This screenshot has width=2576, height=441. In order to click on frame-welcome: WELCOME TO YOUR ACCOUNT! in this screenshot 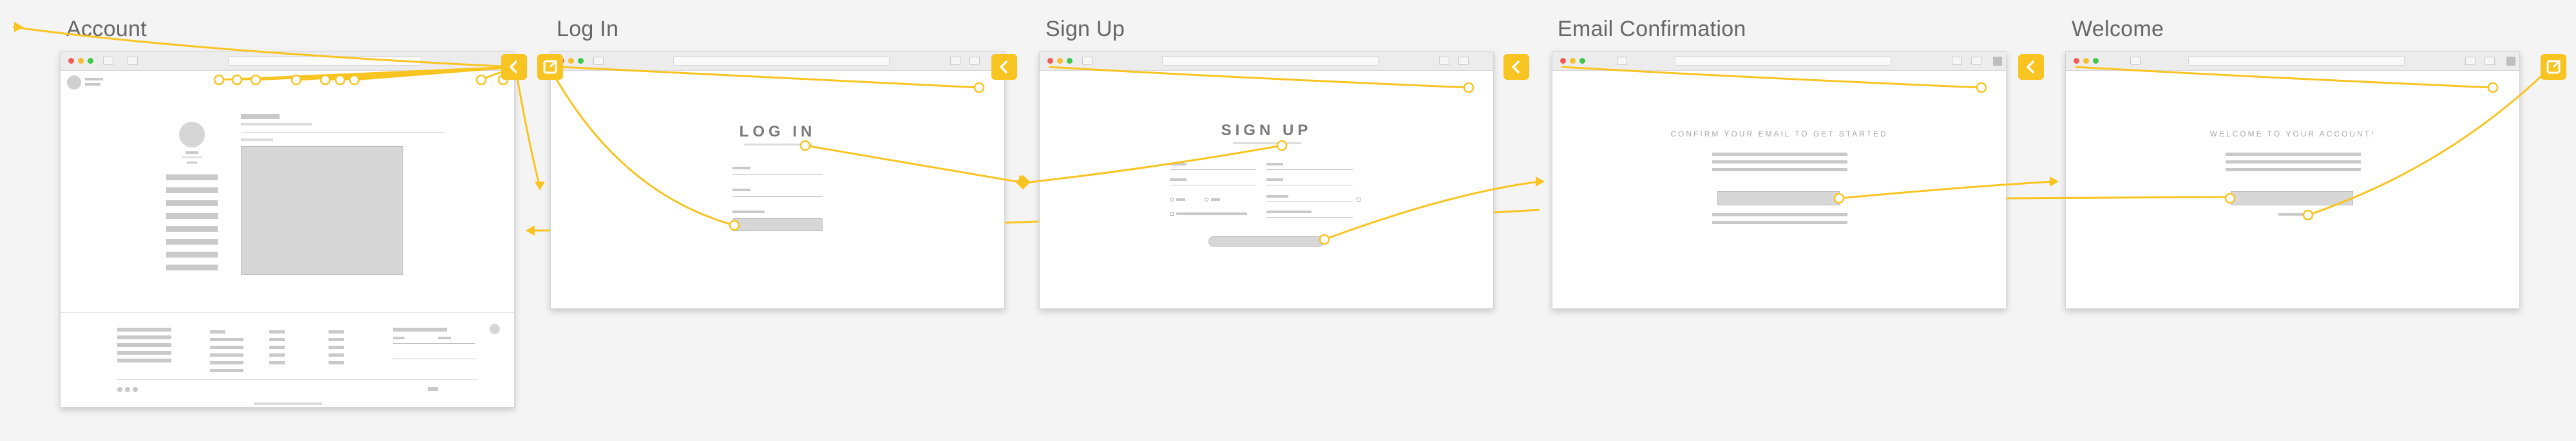, I will do `click(2292, 181)`.